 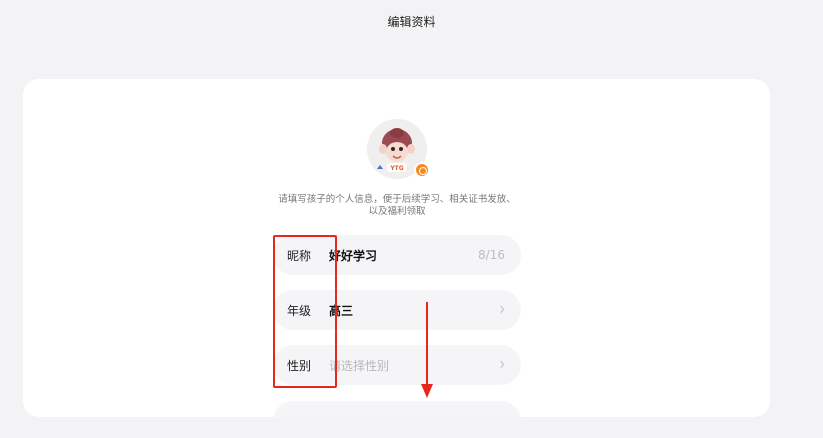 What do you see at coordinates (414, 365) in the screenshot?
I see `gender-select: 请选择性别` at bounding box center [414, 365].